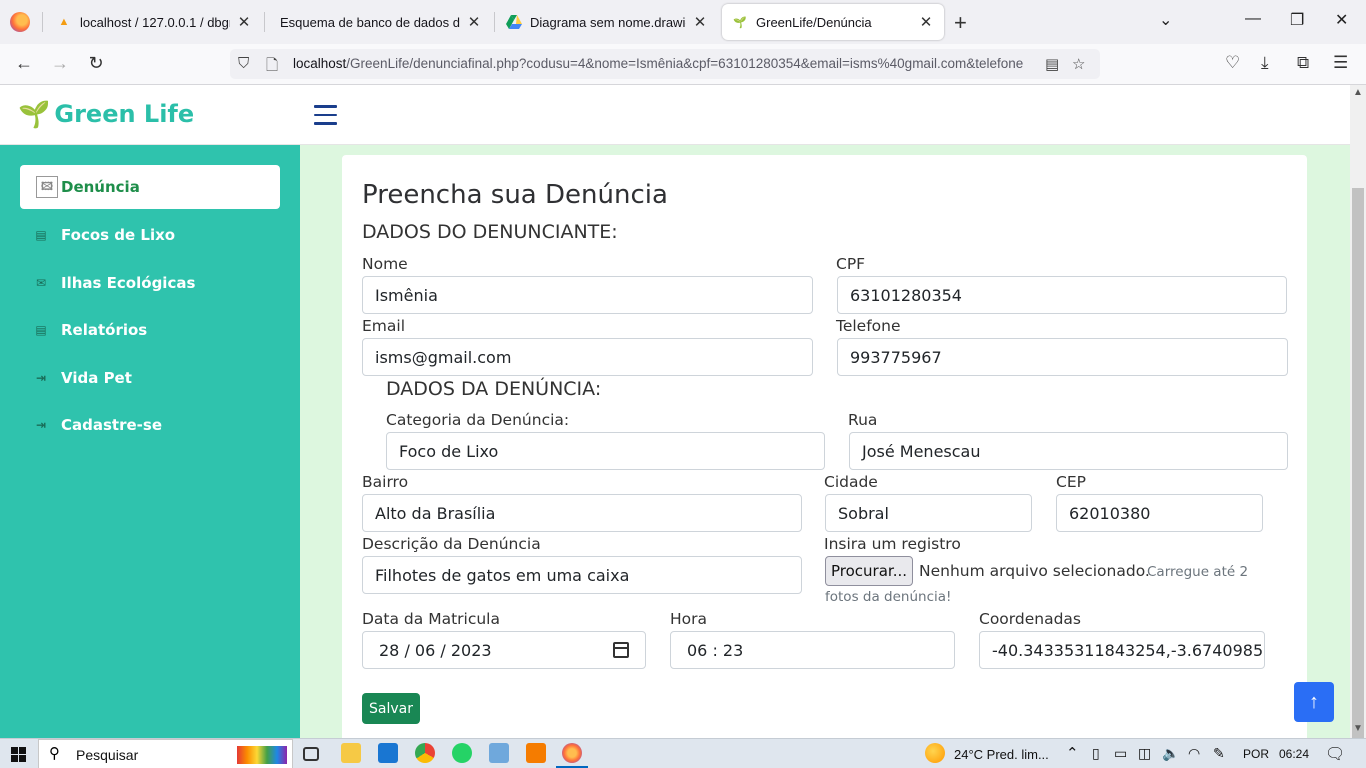  Describe the element at coordinates (41, 235) in the screenshot. I see `list-icon: ▤` at that location.